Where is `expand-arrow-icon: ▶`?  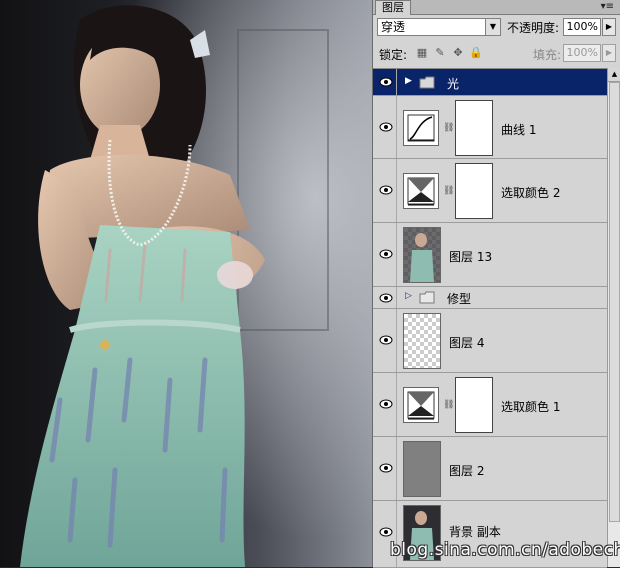 expand-arrow-icon: ▶ is located at coordinates (408, 81).